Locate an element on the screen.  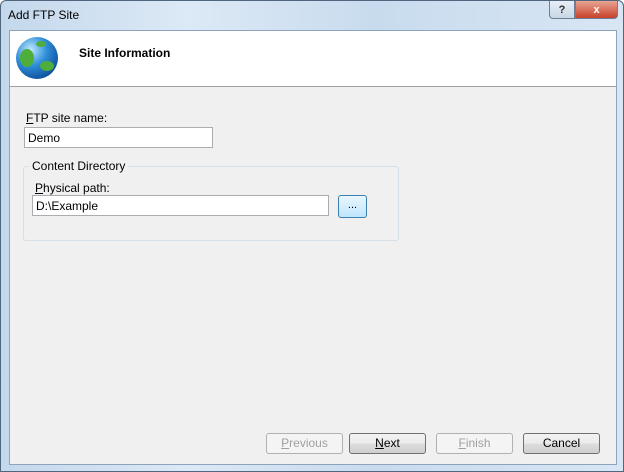
wizard-header: Site Information is located at coordinates (313, 59).